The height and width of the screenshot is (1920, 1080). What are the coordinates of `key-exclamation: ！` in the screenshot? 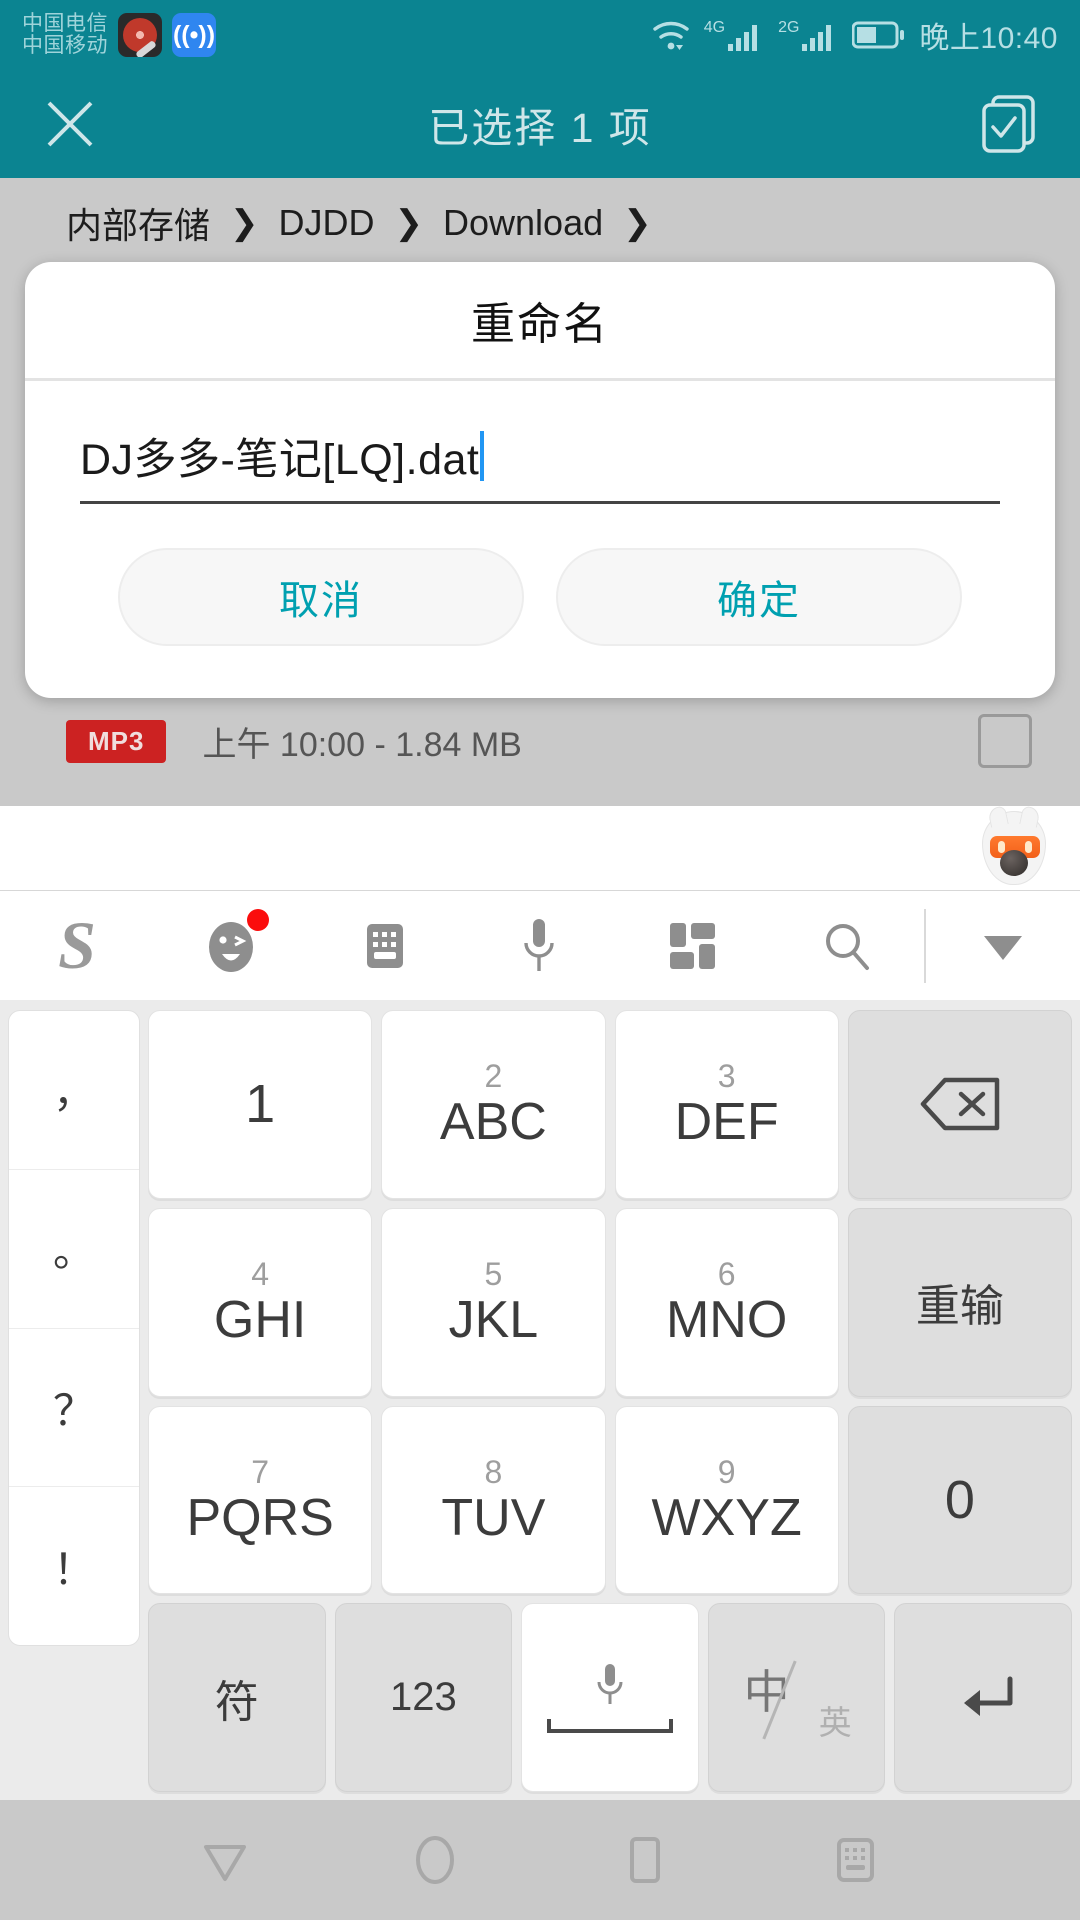 It's located at (74, 1566).